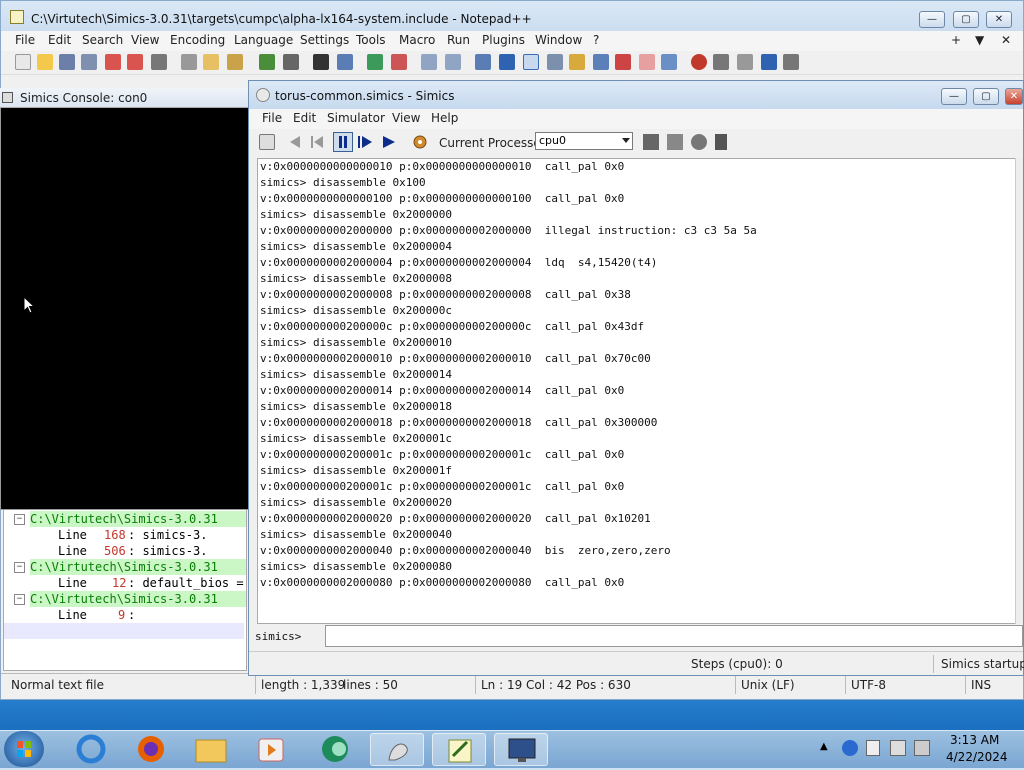 The height and width of the screenshot is (770, 1024). What do you see at coordinates (651, 142) in the screenshot?
I see `registers-icon` at bounding box center [651, 142].